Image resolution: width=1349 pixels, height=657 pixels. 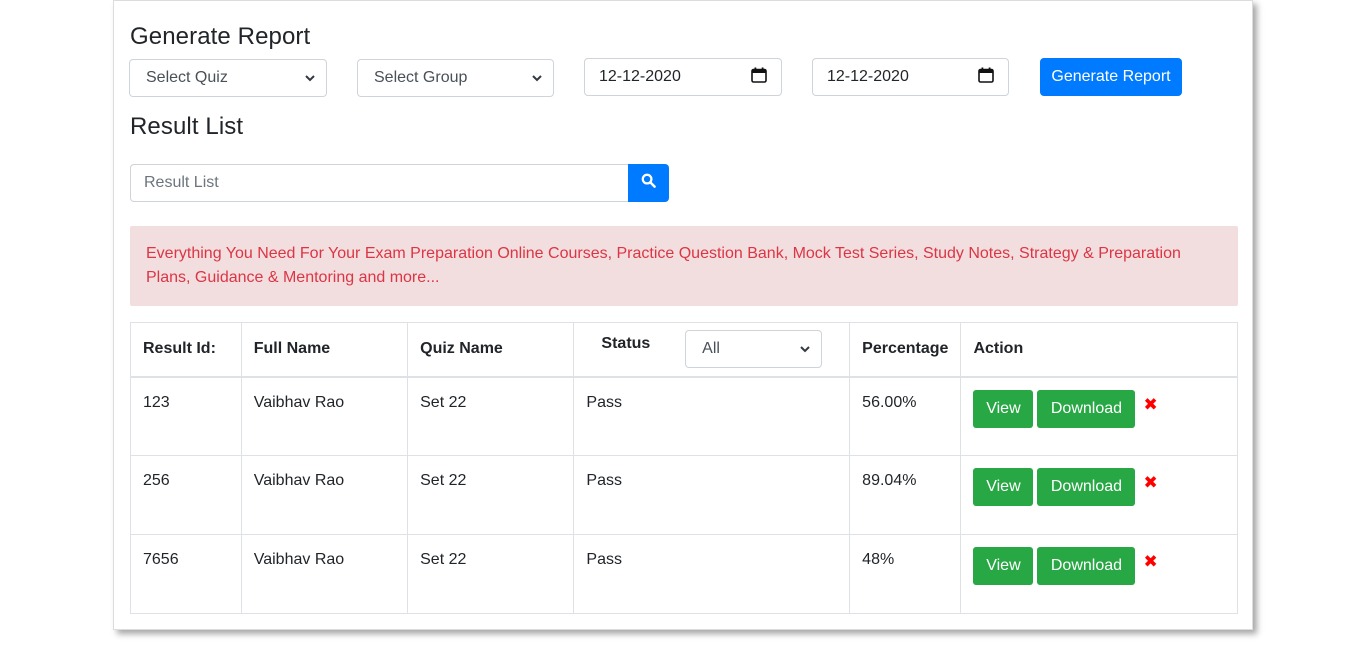 What do you see at coordinates (905, 574) in the screenshot?
I see `cell-percentage: 48%` at bounding box center [905, 574].